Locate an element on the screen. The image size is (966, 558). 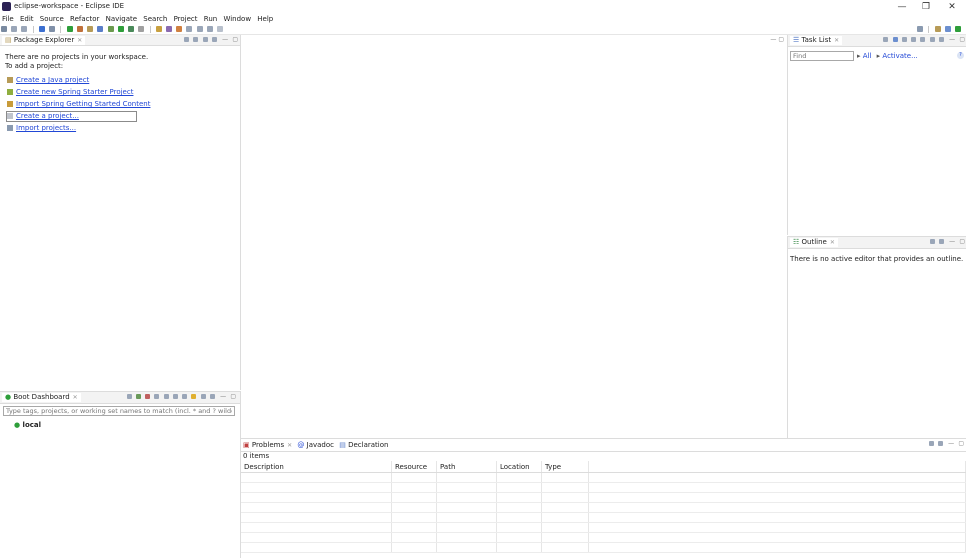
open-task-icon is located at coordinates (168, 29).